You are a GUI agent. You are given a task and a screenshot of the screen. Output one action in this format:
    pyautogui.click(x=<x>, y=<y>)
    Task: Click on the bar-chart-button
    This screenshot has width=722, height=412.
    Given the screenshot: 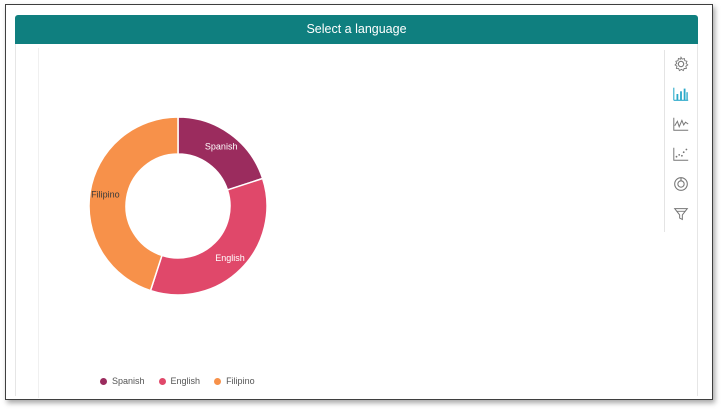 What is the action you would take?
    pyautogui.click(x=681, y=94)
    